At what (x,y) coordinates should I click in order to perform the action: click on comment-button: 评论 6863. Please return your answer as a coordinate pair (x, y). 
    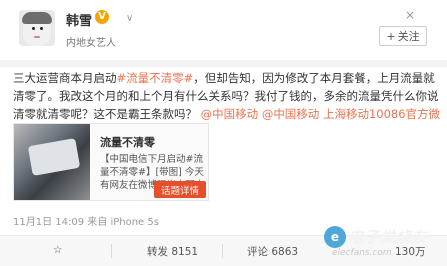
    Looking at the image, I should click on (272, 251).